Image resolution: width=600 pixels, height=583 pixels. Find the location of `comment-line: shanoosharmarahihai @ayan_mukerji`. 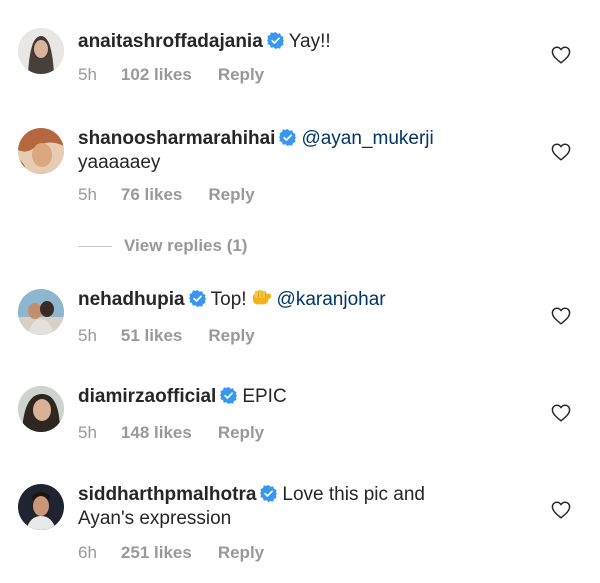

comment-line: shanoosharmarahihai @ayan_mukerji is located at coordinates (256, 139).